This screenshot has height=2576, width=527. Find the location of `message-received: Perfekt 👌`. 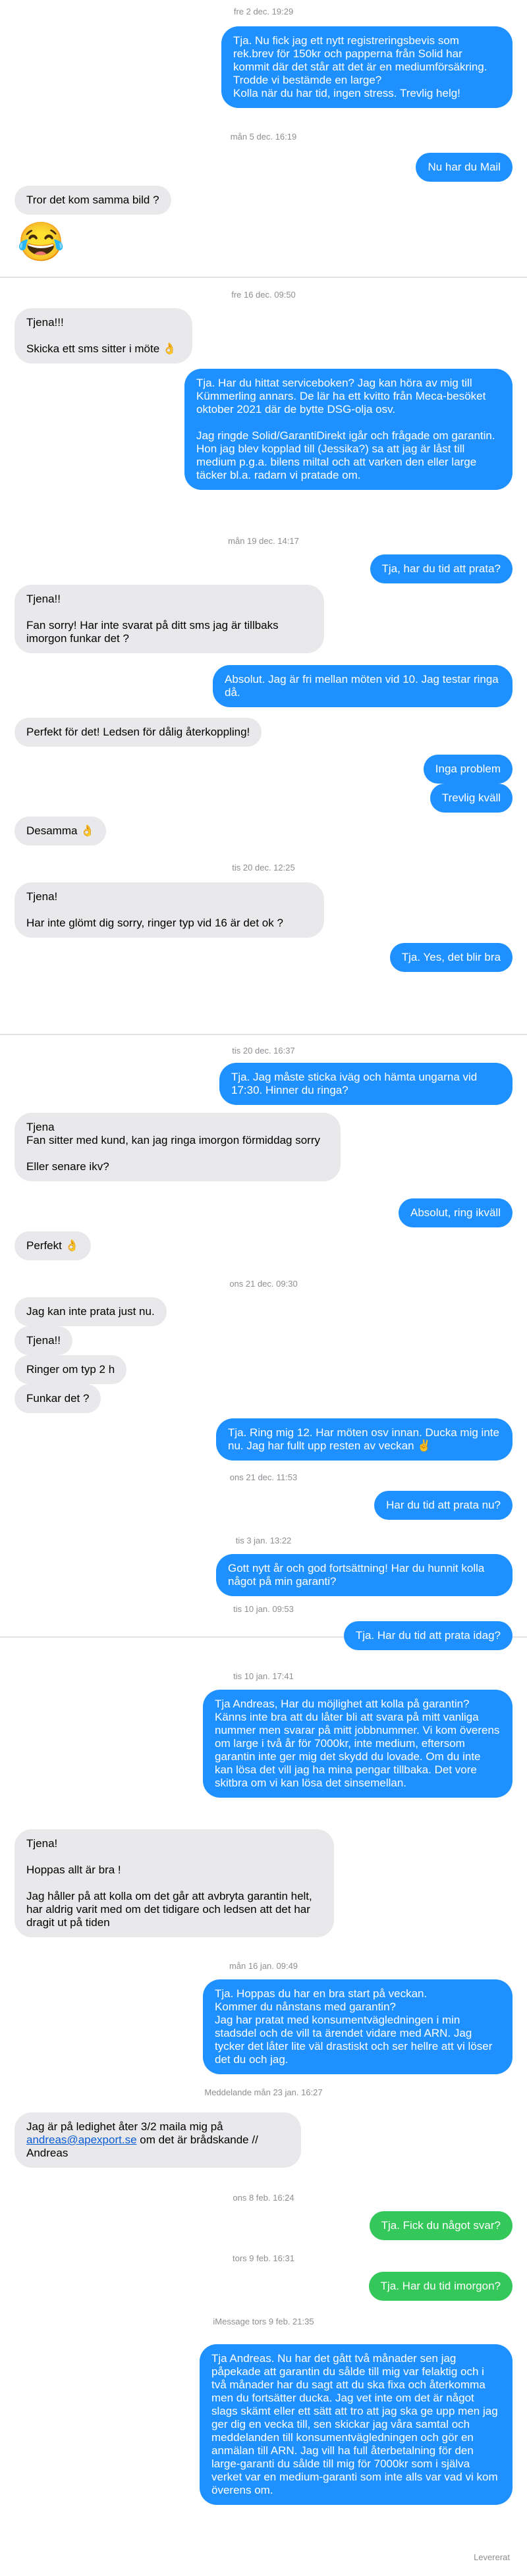

message-received: Perfekt 👌 is located at coordinates (52, 1245).